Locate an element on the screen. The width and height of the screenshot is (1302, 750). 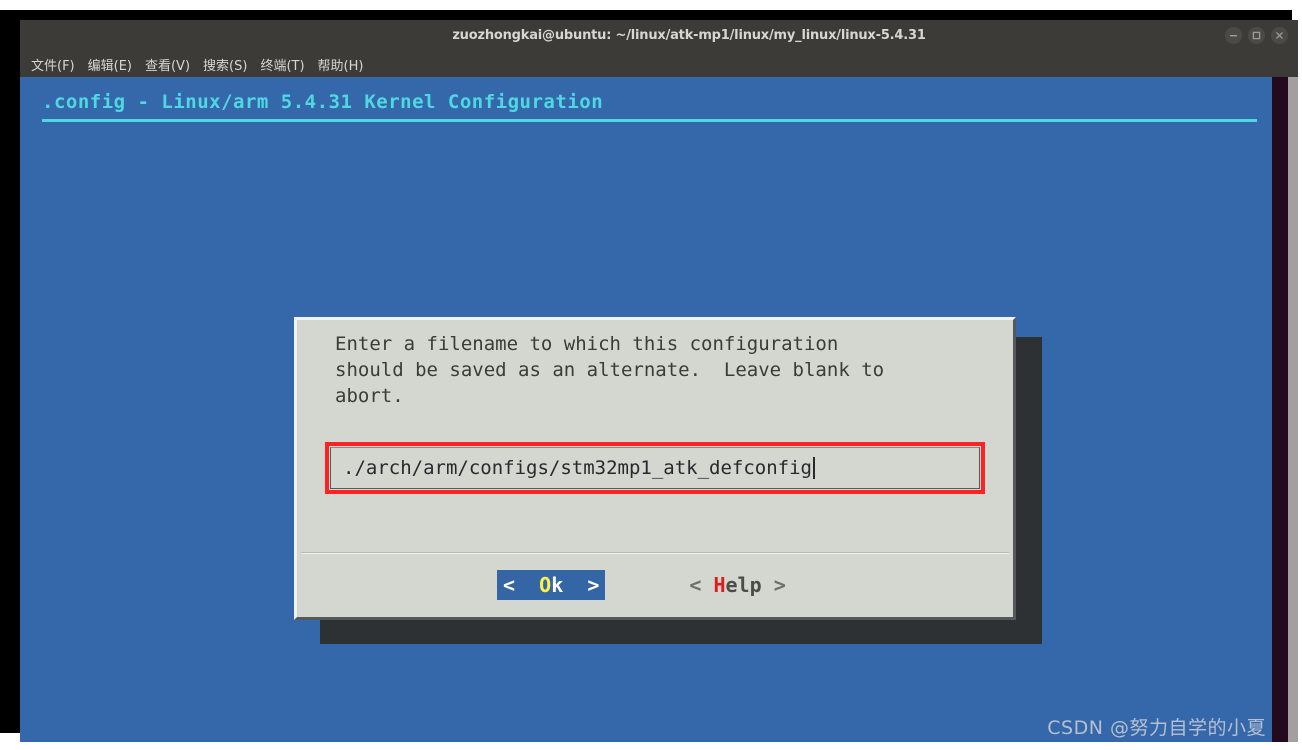
terminal-scrollbar is located at coordinates (1293, 409).